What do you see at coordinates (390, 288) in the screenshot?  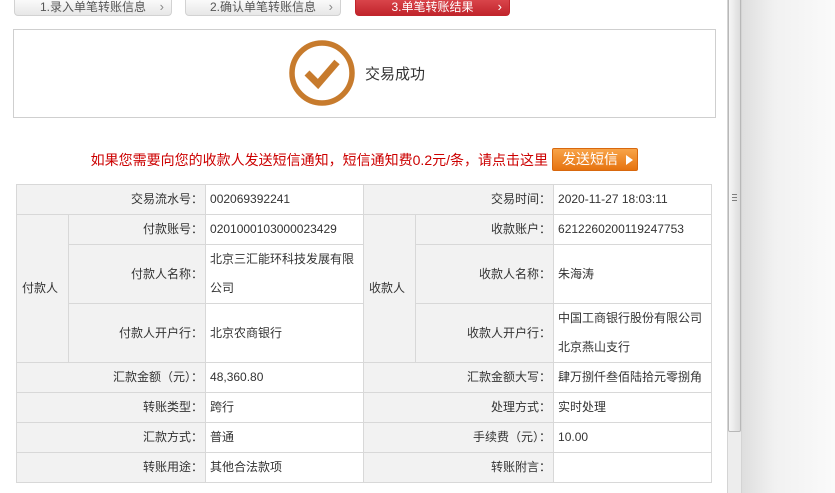 I see `payee-group-label: 收款人` at bounding box center [390, 288].